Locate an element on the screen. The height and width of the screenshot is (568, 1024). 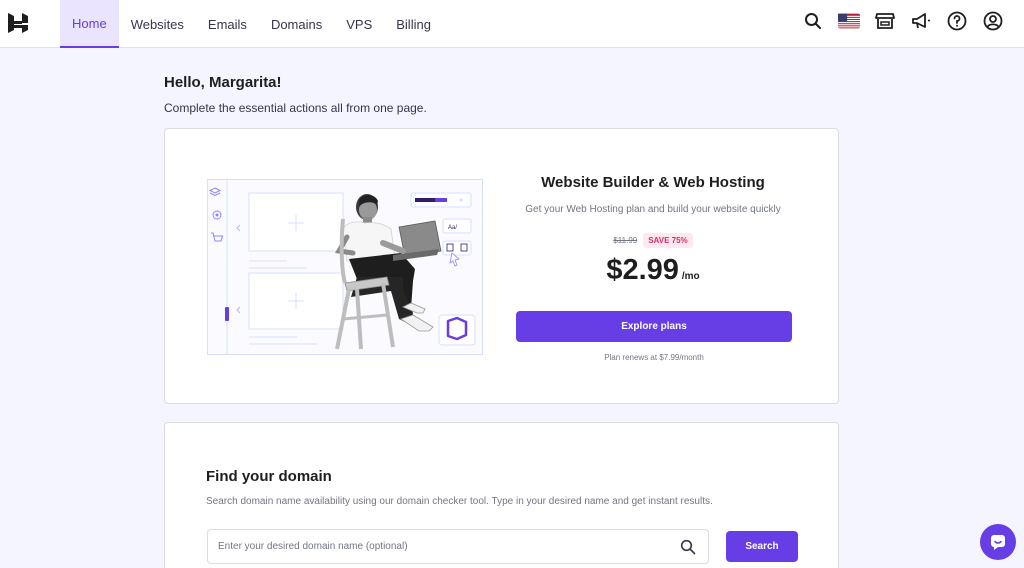
megaphone-icon is located at coordinates (921, 21).